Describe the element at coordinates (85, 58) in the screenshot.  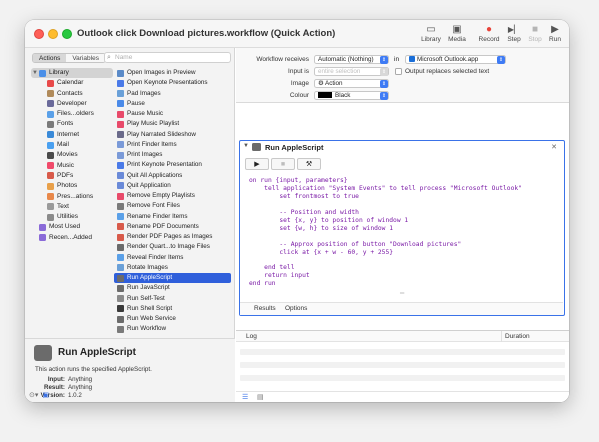
I see `tab-variables: Variables` at that location.